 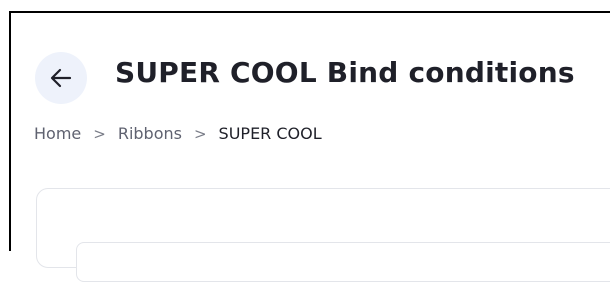 I want to click on card-inner-panel, so click(x=343, y=262).